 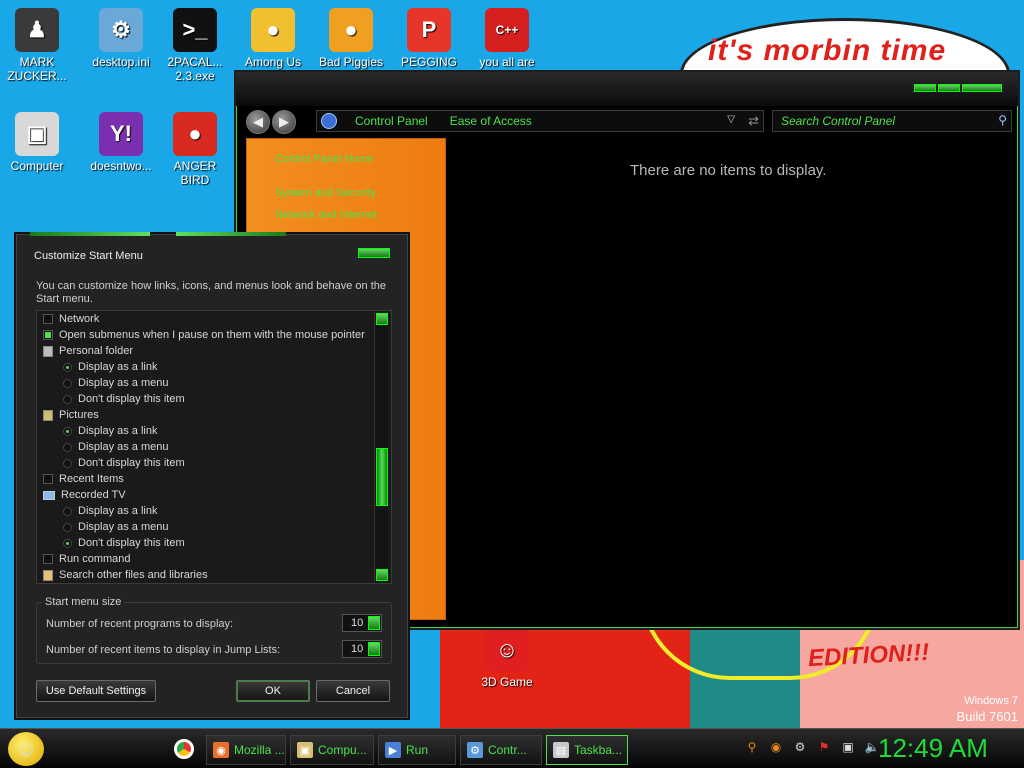 I want to click on start-menu-size-title: Start menu size, so click(x=83, y=602).